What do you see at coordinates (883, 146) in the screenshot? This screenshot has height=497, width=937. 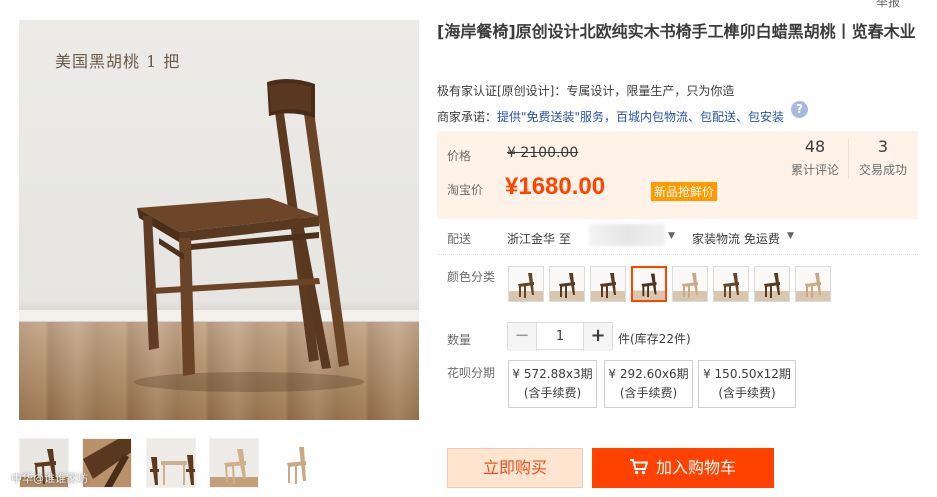 I see `sales-count: 3` at bounding box center [883, 146].